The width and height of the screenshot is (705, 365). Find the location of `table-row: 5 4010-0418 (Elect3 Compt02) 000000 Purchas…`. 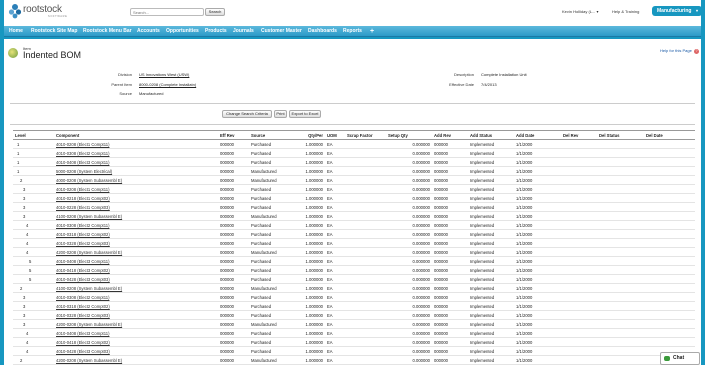

table-row: 5 4010-0418 (Elect3 Compt02) 000000 Purchas… is located at coordinates (354, 270).